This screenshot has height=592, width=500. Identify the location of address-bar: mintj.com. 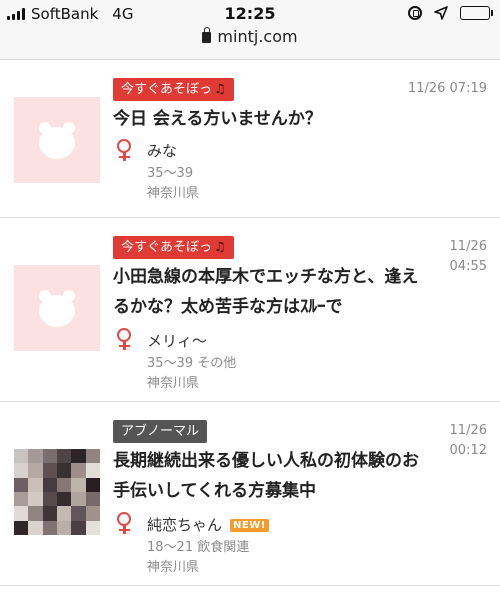
(250, 36).